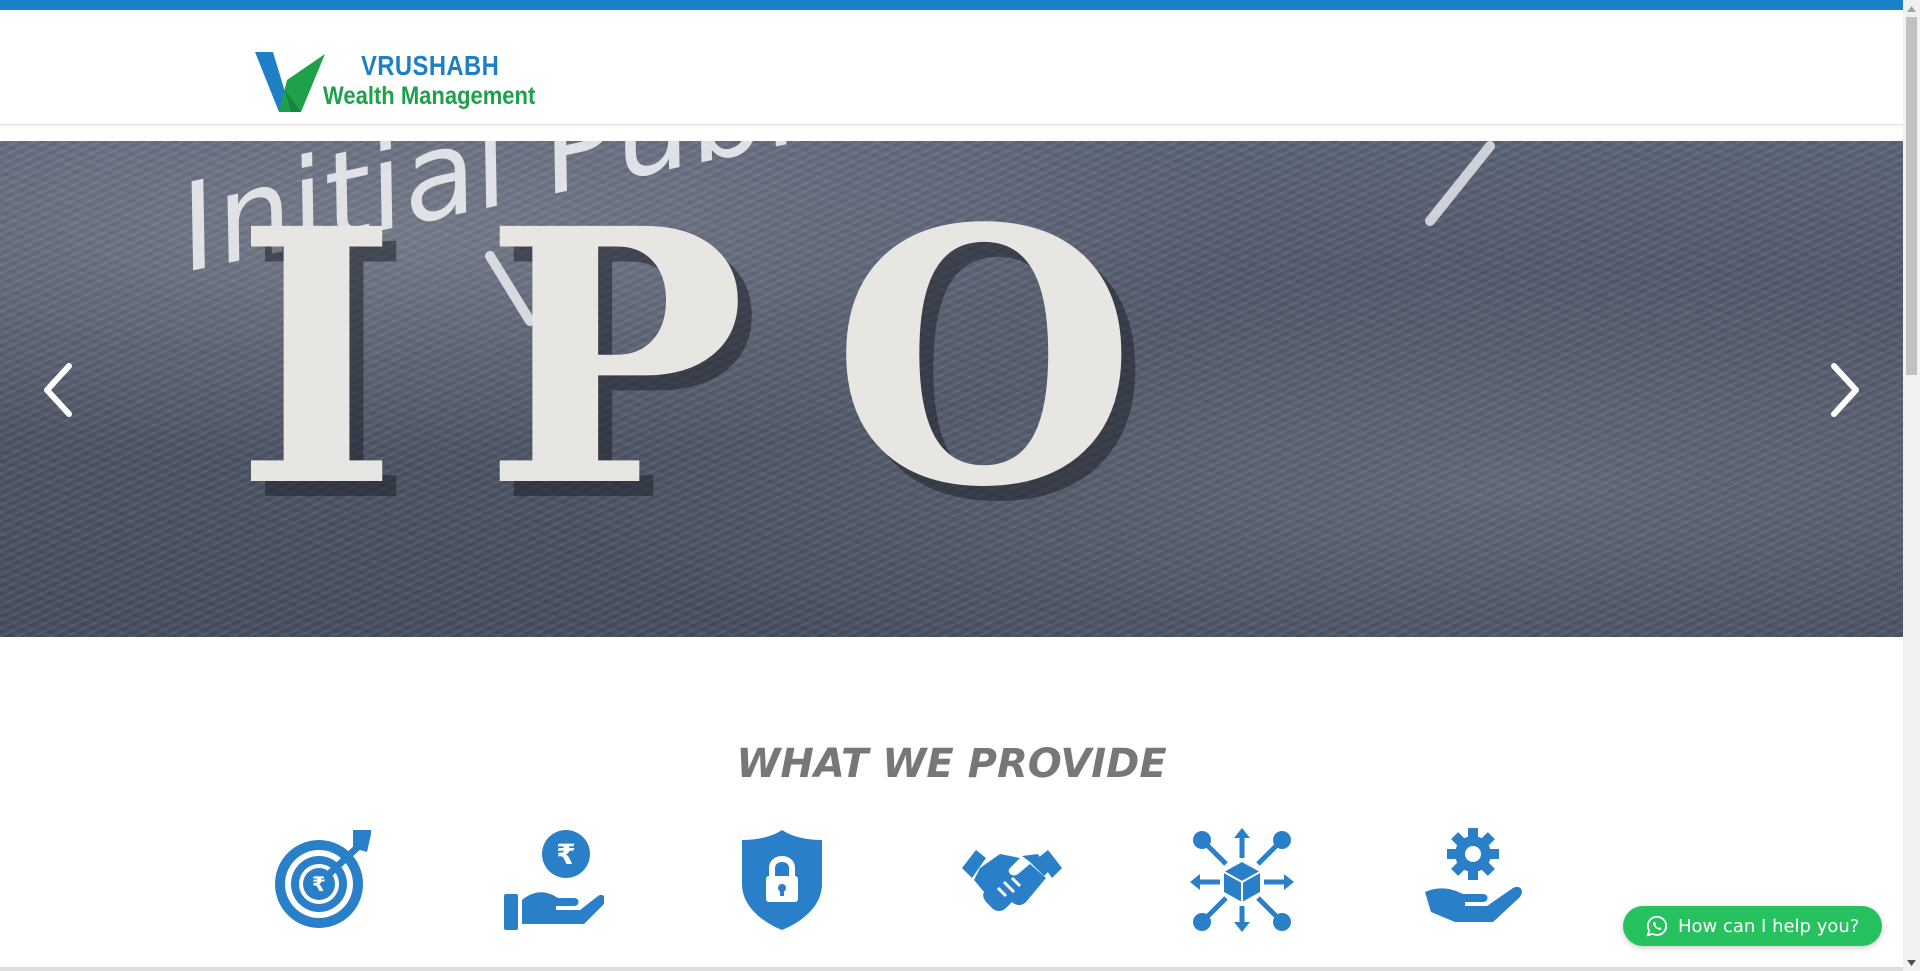 The image size is (1920, 971). What do you see at coordinates (960, 5) in the screenshot?
I see `top-accent-bar` at bounding box center [960, 5].